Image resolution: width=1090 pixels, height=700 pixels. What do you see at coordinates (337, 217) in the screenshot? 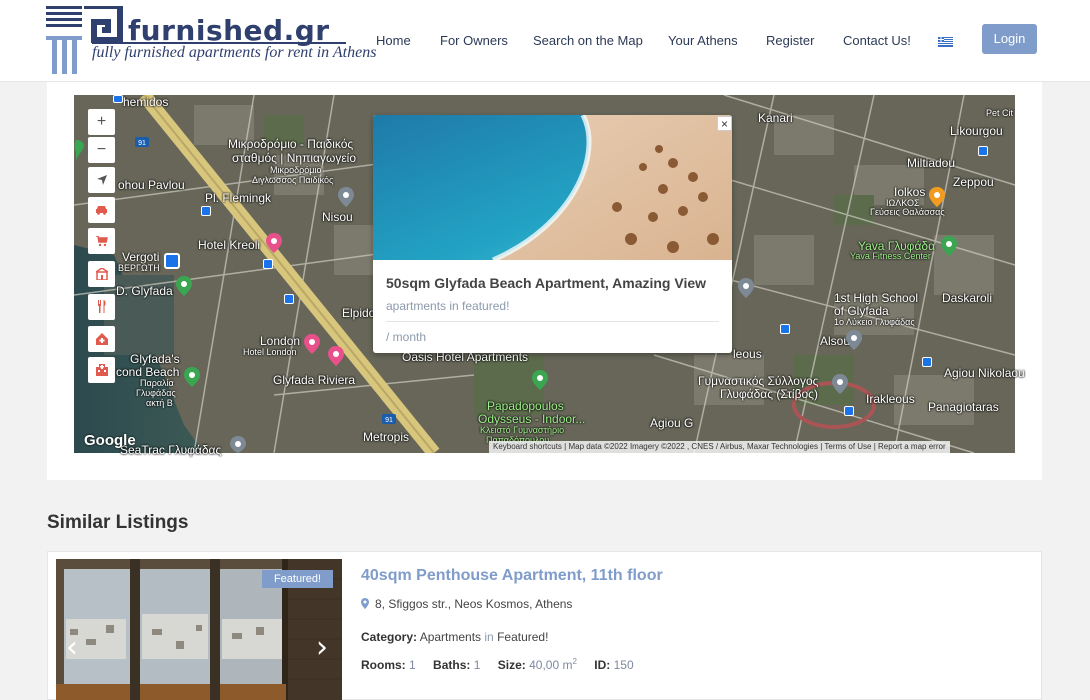
I see `map-label: Nisou` at bounding box center [337, 217].